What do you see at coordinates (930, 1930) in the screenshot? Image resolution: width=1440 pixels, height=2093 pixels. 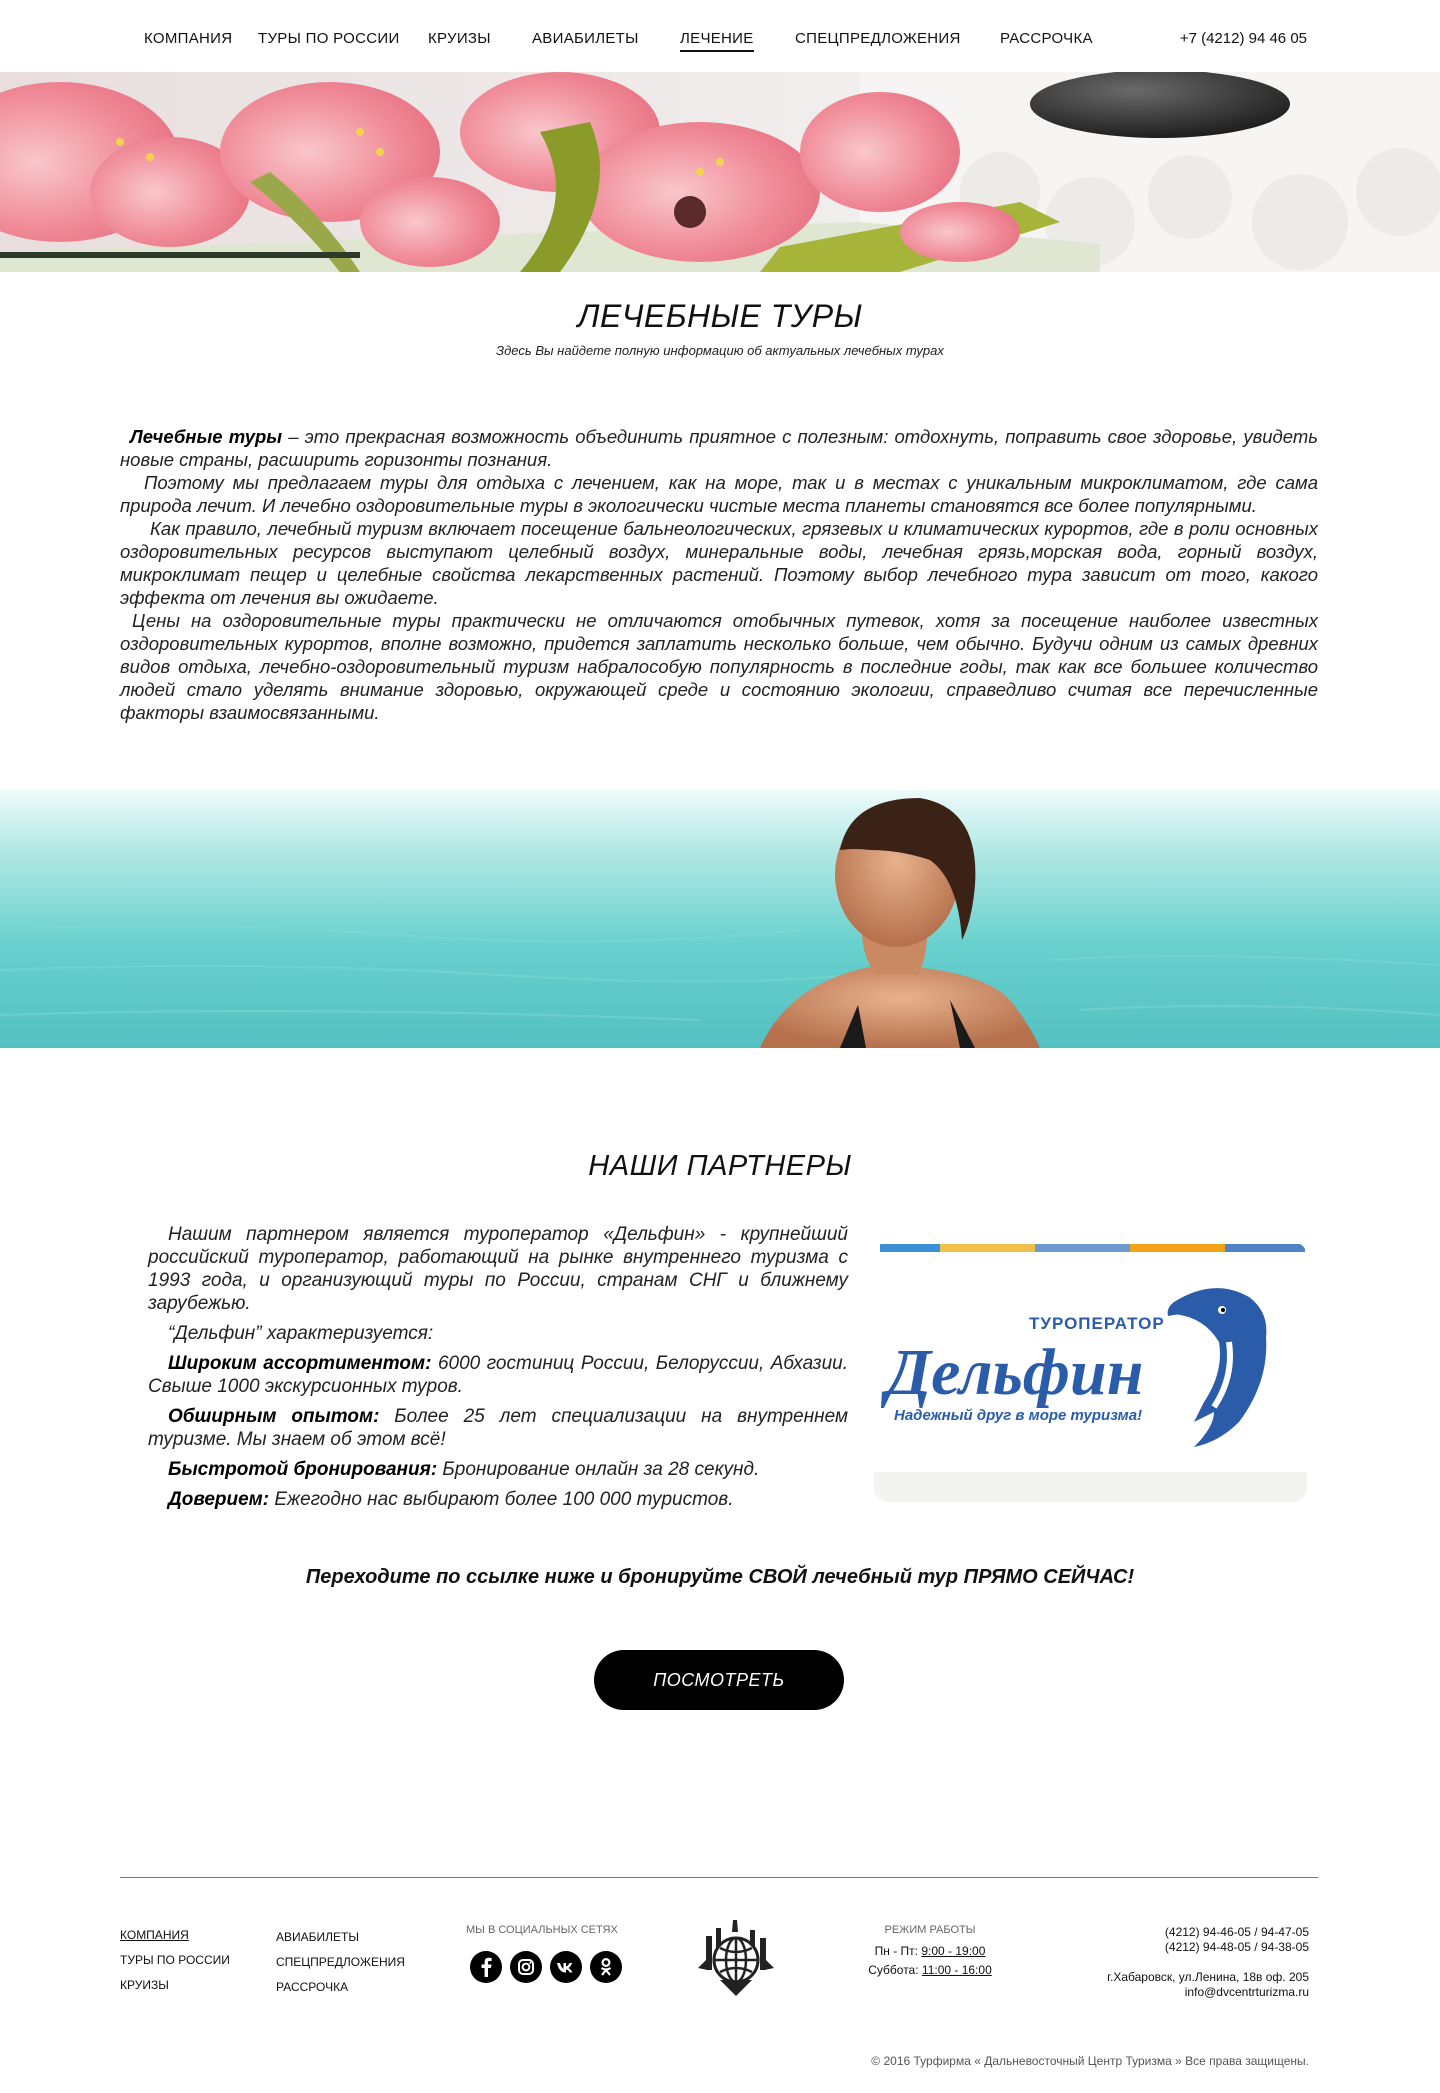 I see `working-hours-title: РЕЖИМ РАБОТЫ` at bounding box center [930, 1930].